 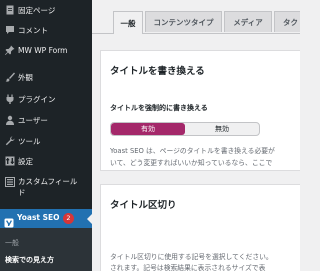 I want to click on wrench-icon, so click(x=9, y=141).